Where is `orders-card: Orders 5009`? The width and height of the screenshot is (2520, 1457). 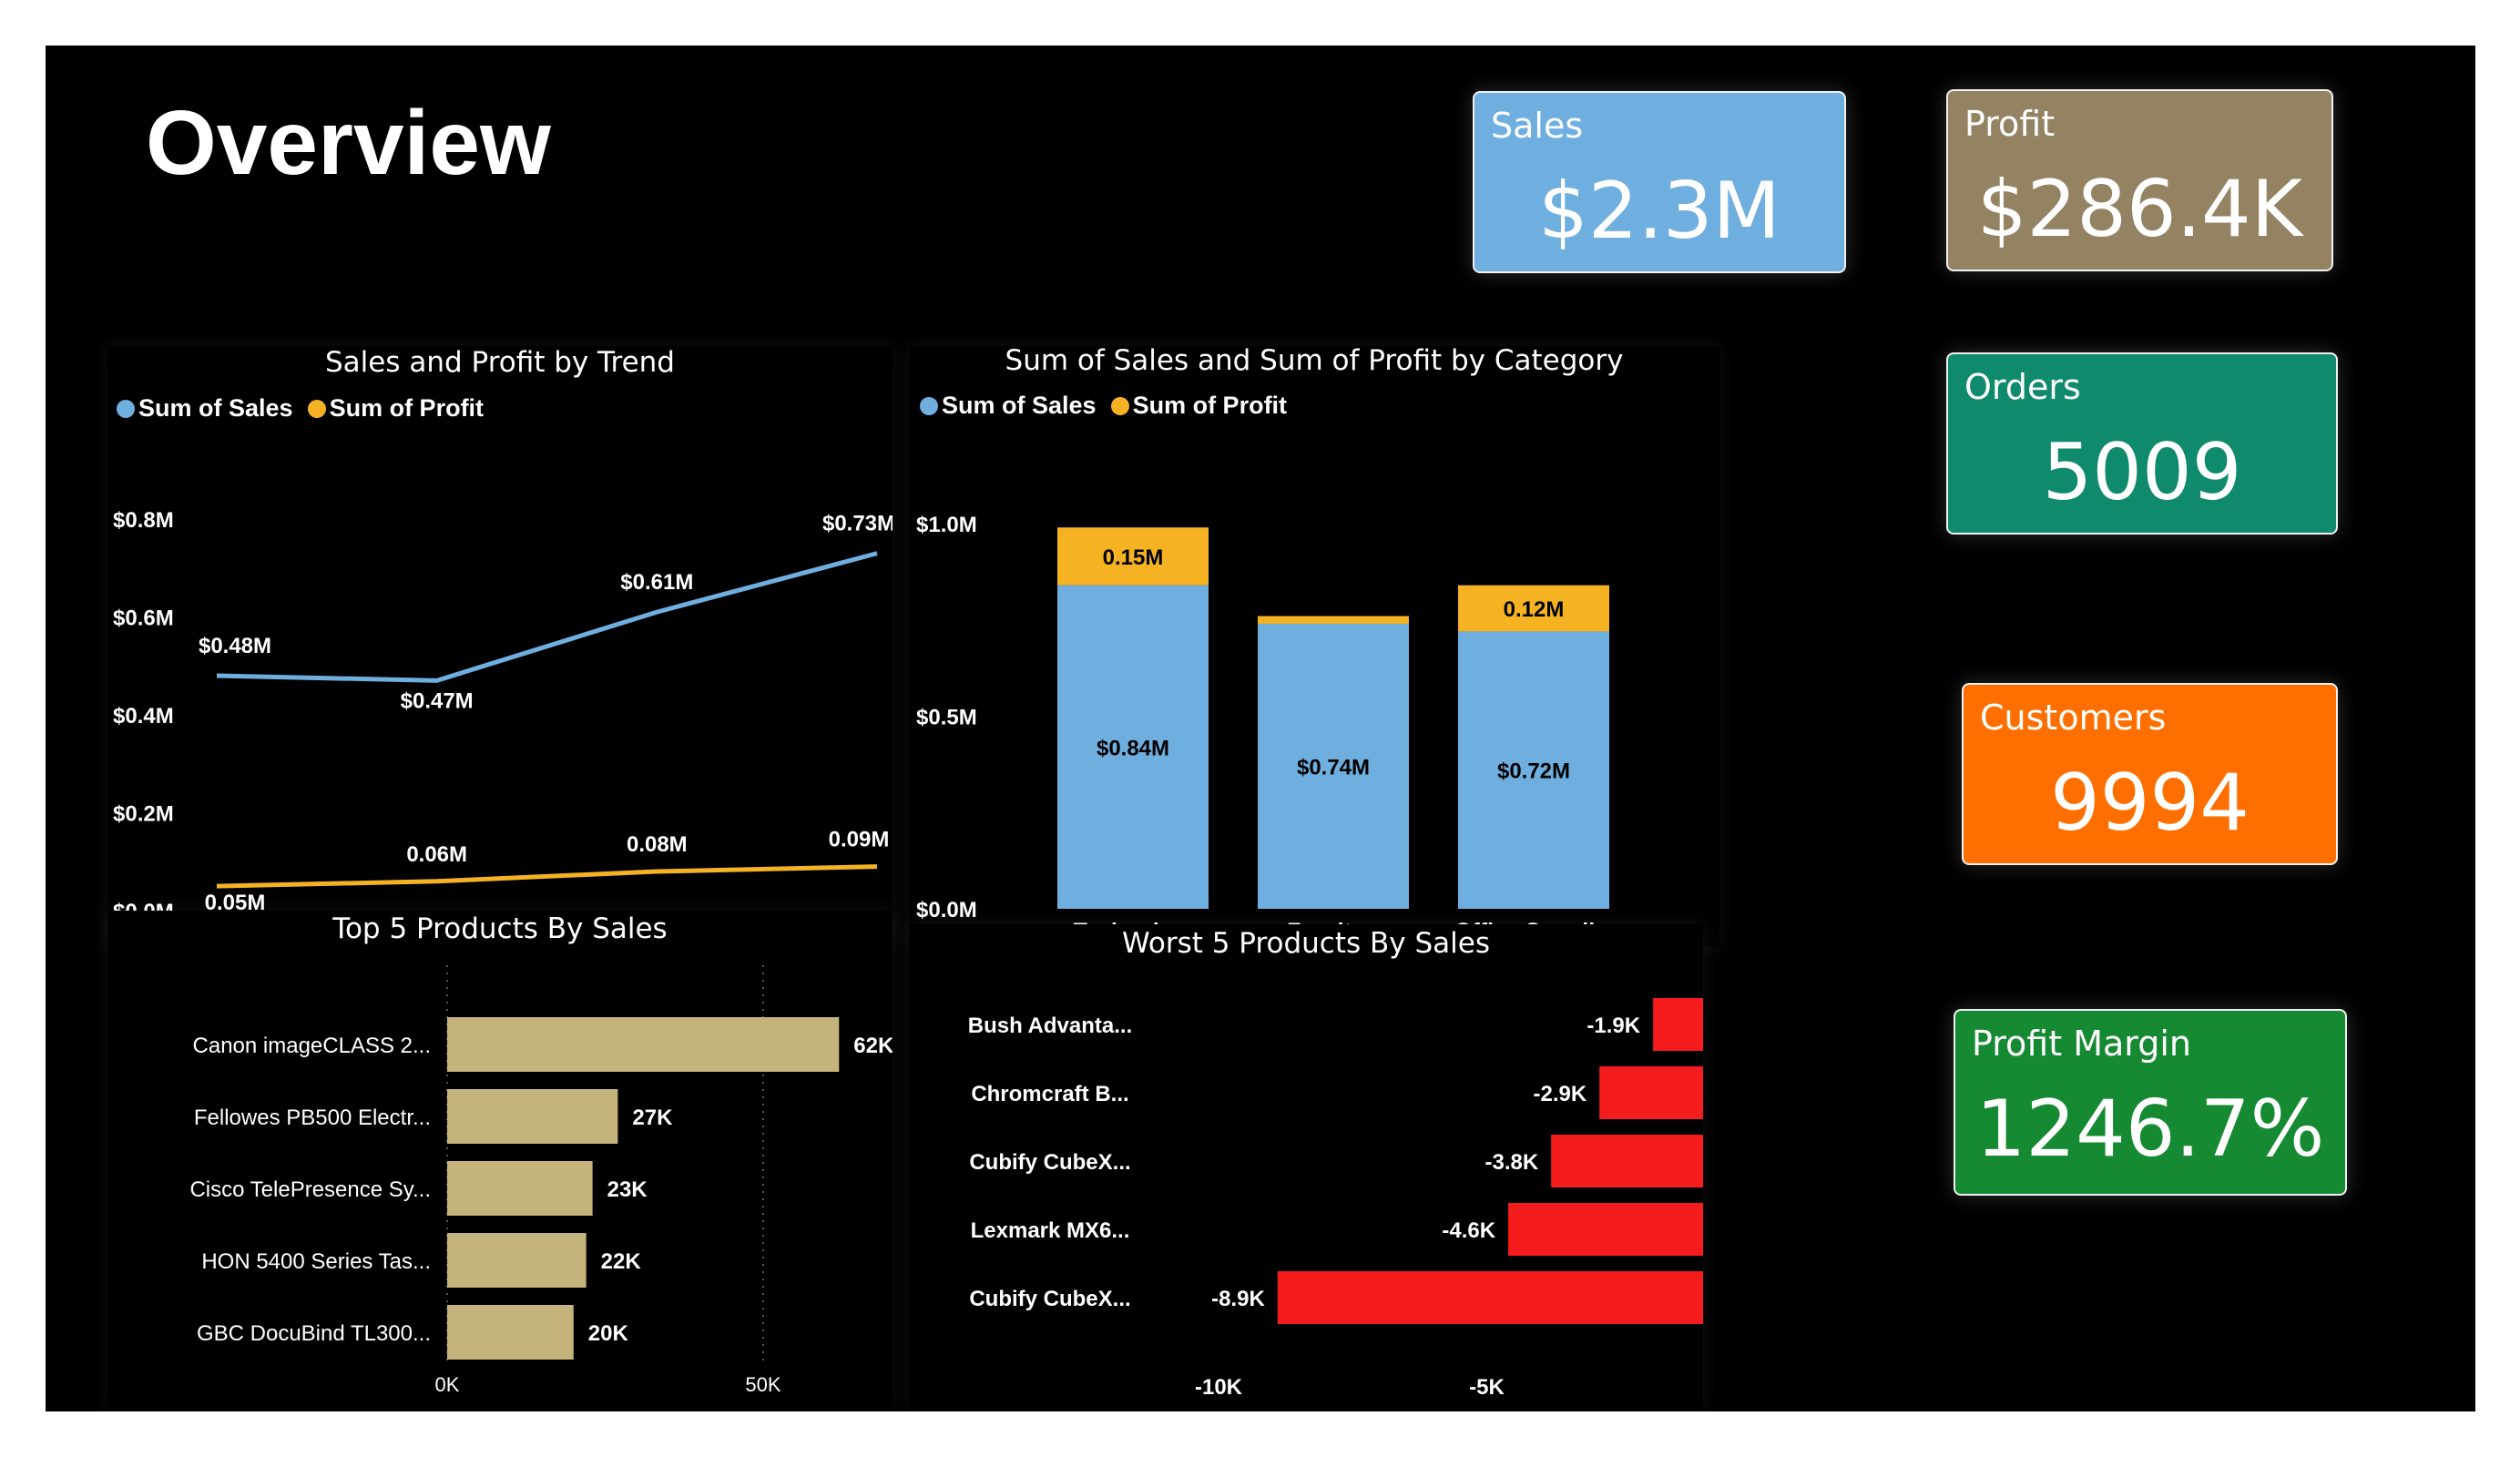
orders-card: Orders 5009 is located at coordinates (2142, 443).